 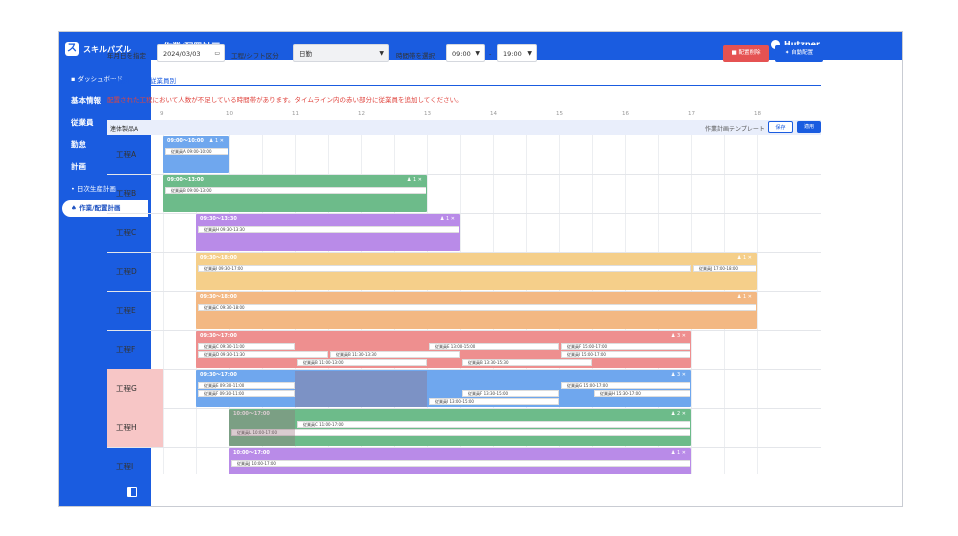 What do you see at coordinates (460, 463) in the screenshot?
I see `staff-chip: 従業員J 10:00-17:00` at bounding box center [460, 463].